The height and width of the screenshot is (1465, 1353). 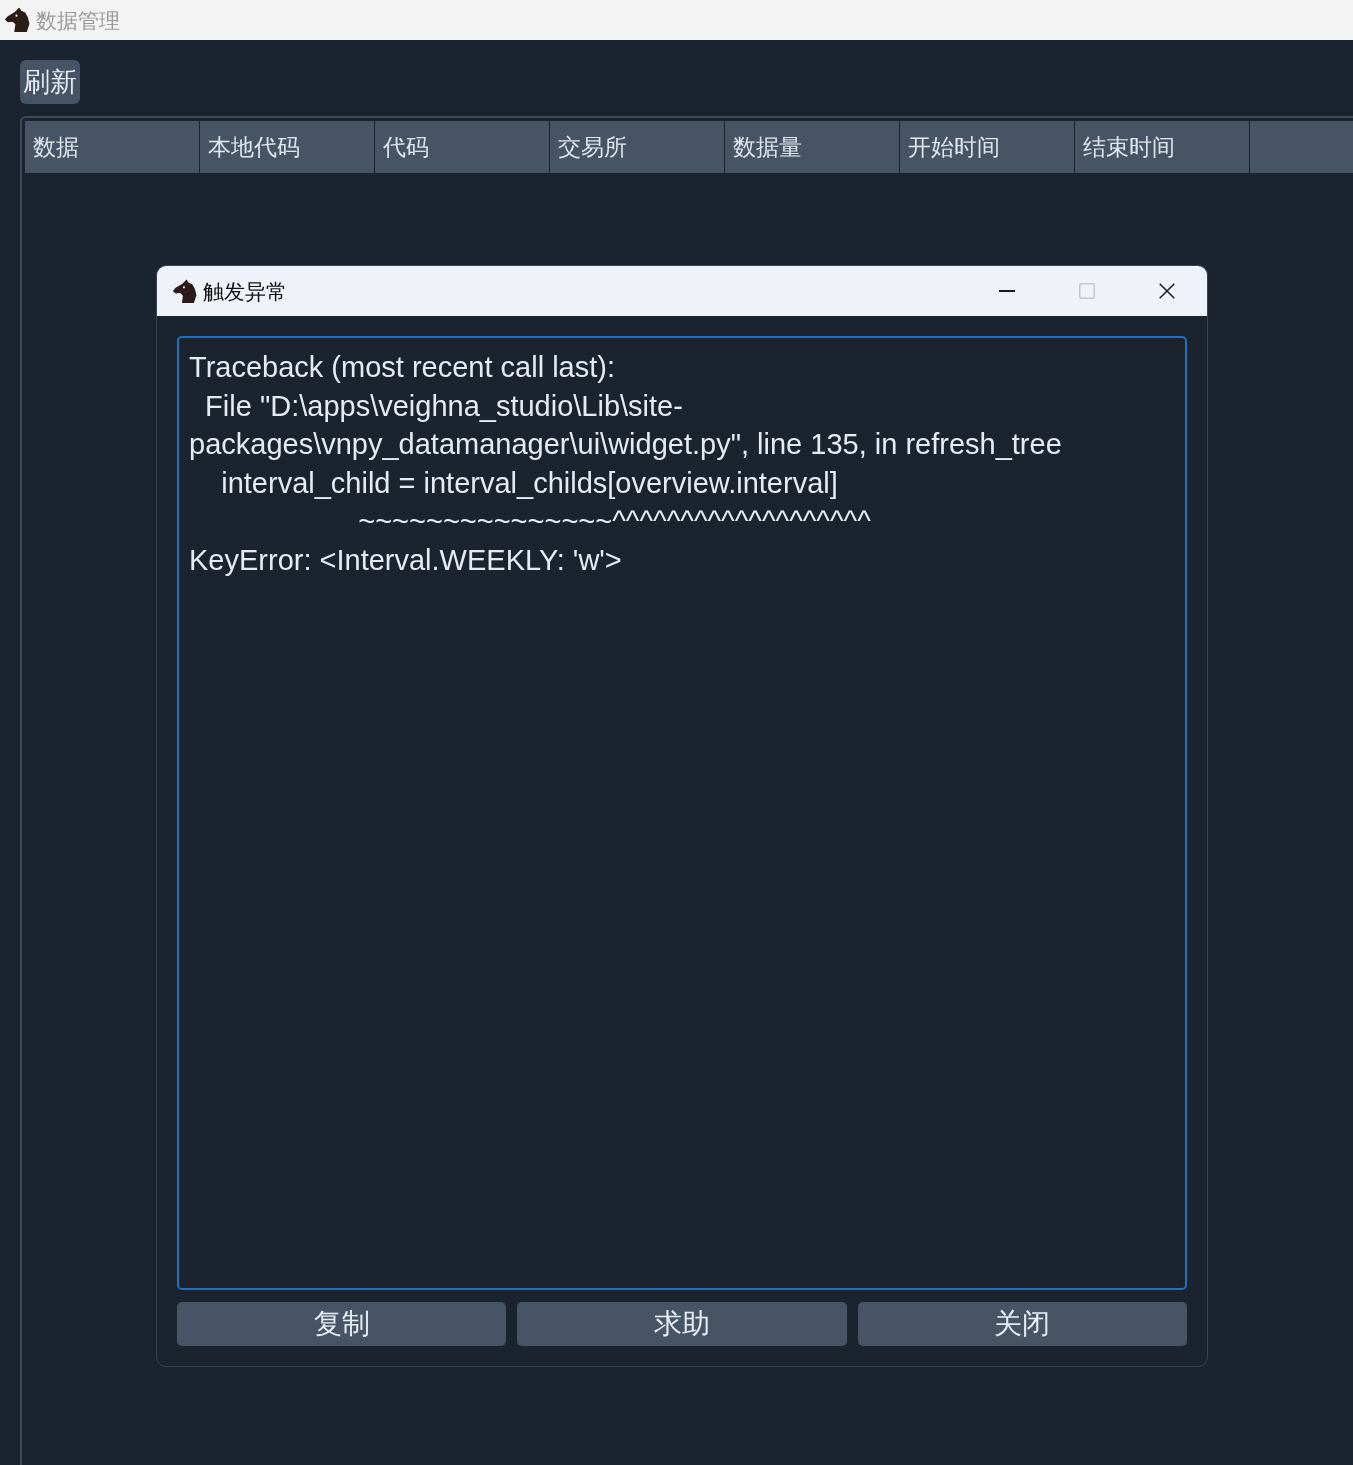 I want to click on column-header: 数据量, so click(x=812, y=147).